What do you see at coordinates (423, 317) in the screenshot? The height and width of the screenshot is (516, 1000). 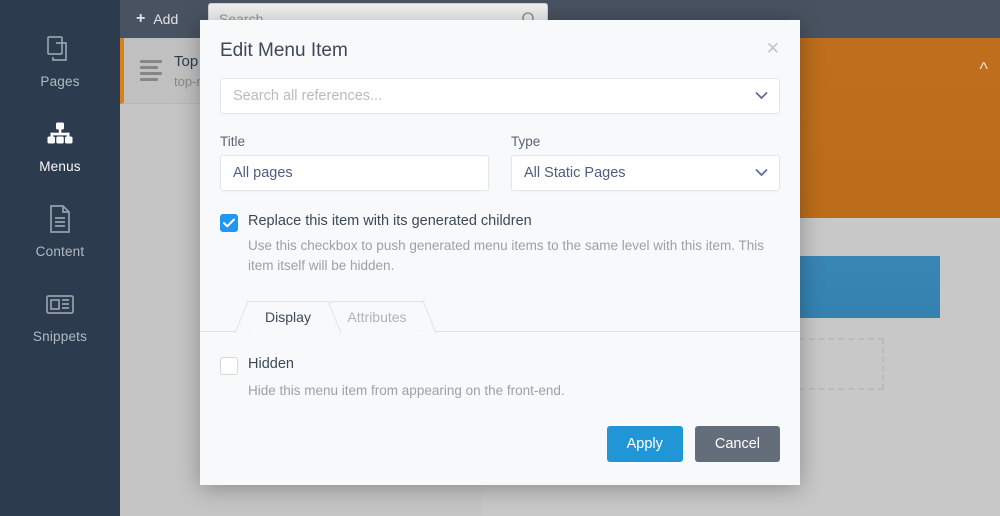 I see `tab-edge-right` at bounding box center [423, 317].